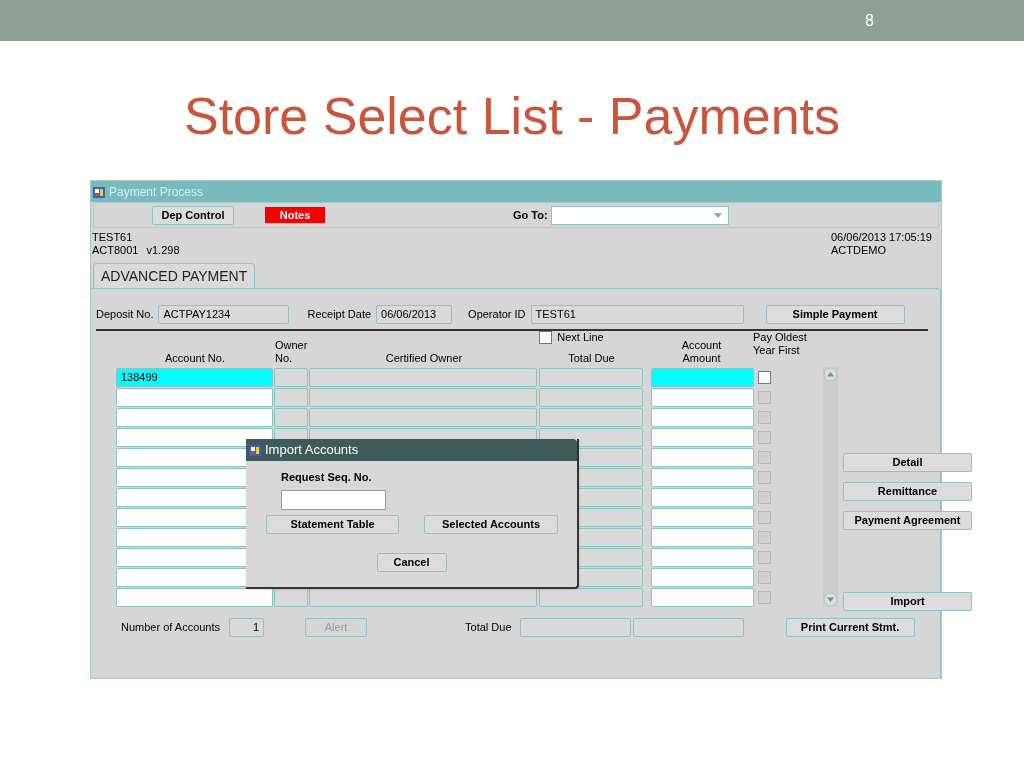 Image resolution: width=1024 pixels, height=768 pixels. What do you see at coordinates (850, 627) in the screenshot?
I see `print-statement-button: Print Current Stmt.` at bounding box center [850, 627].